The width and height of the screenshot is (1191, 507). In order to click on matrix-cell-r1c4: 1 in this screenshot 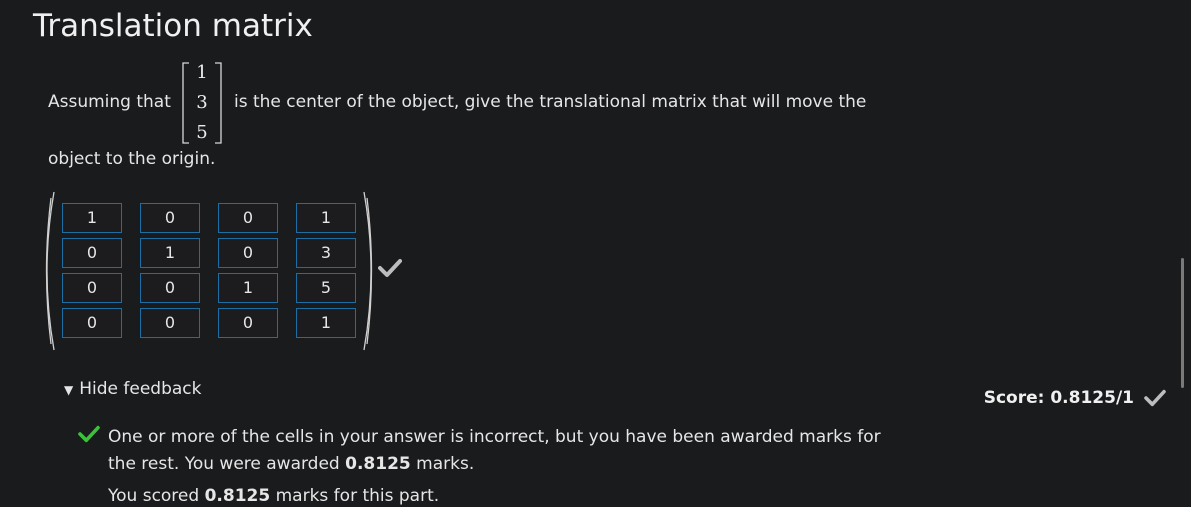, I will do `click(326, 218)`.